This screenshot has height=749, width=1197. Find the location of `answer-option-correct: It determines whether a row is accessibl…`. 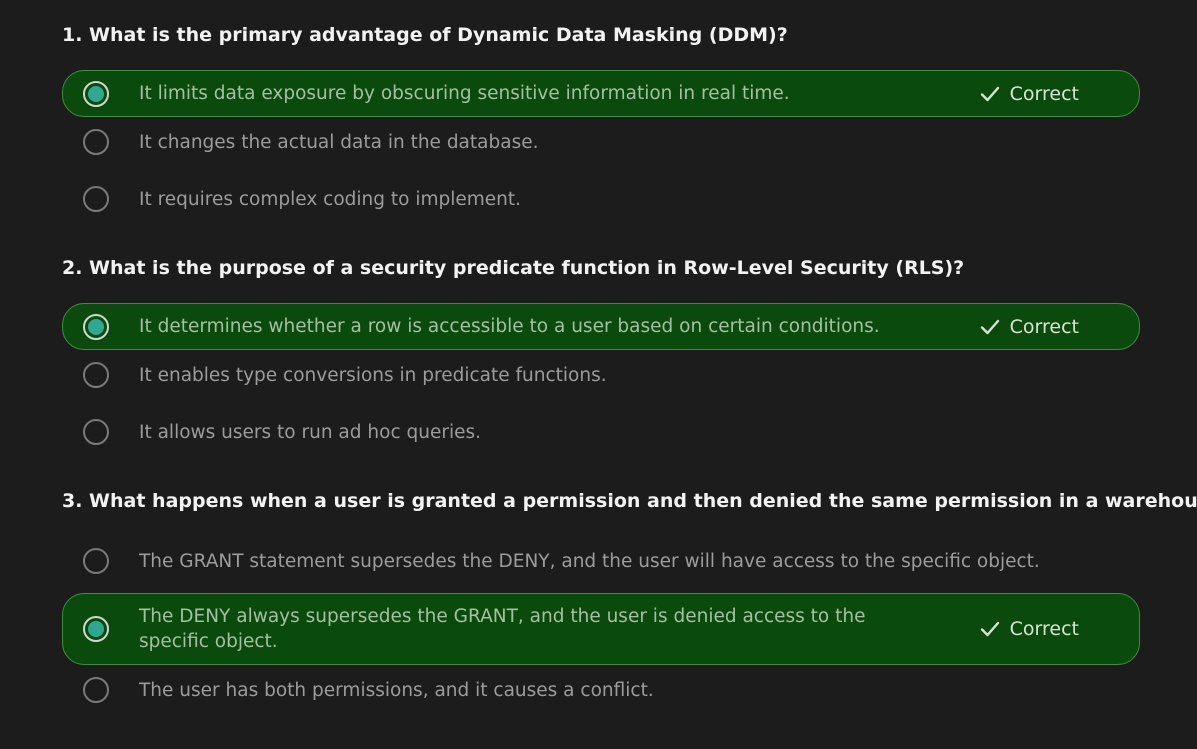

answer-option-correct: It determines whether a row is accessibl… is located at coordinates (601, 326).